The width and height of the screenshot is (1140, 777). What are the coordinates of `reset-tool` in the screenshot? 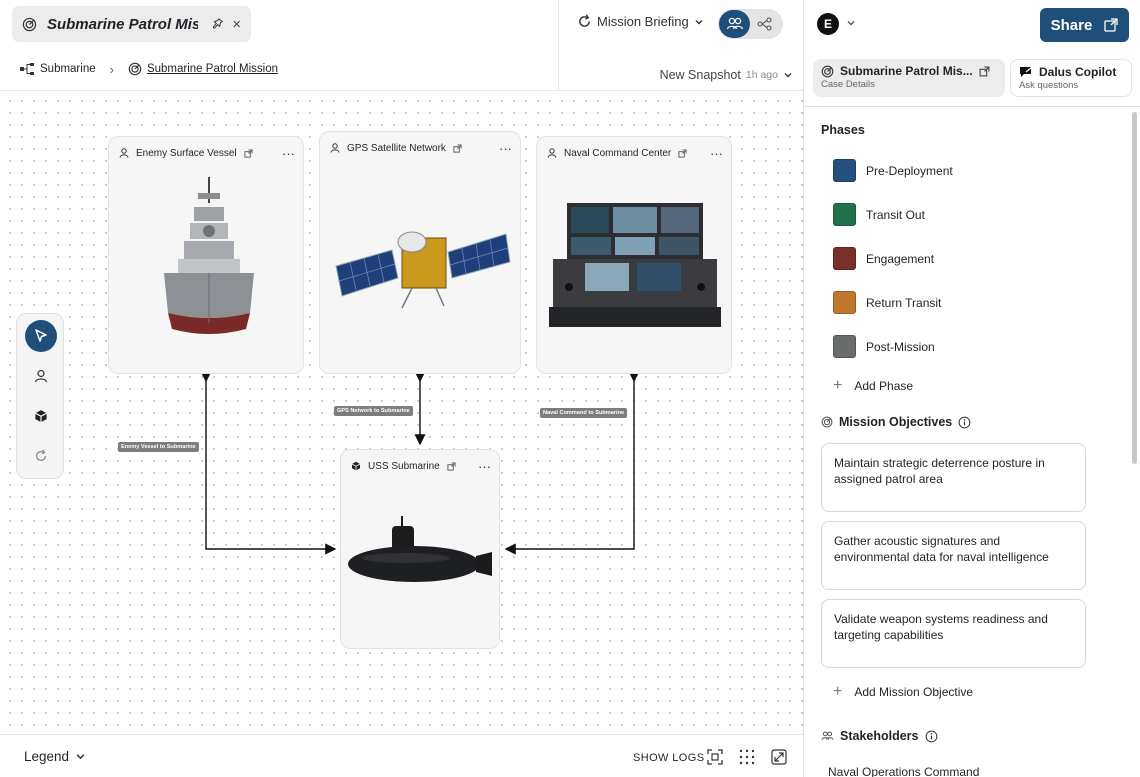 It's located at (41, 456).